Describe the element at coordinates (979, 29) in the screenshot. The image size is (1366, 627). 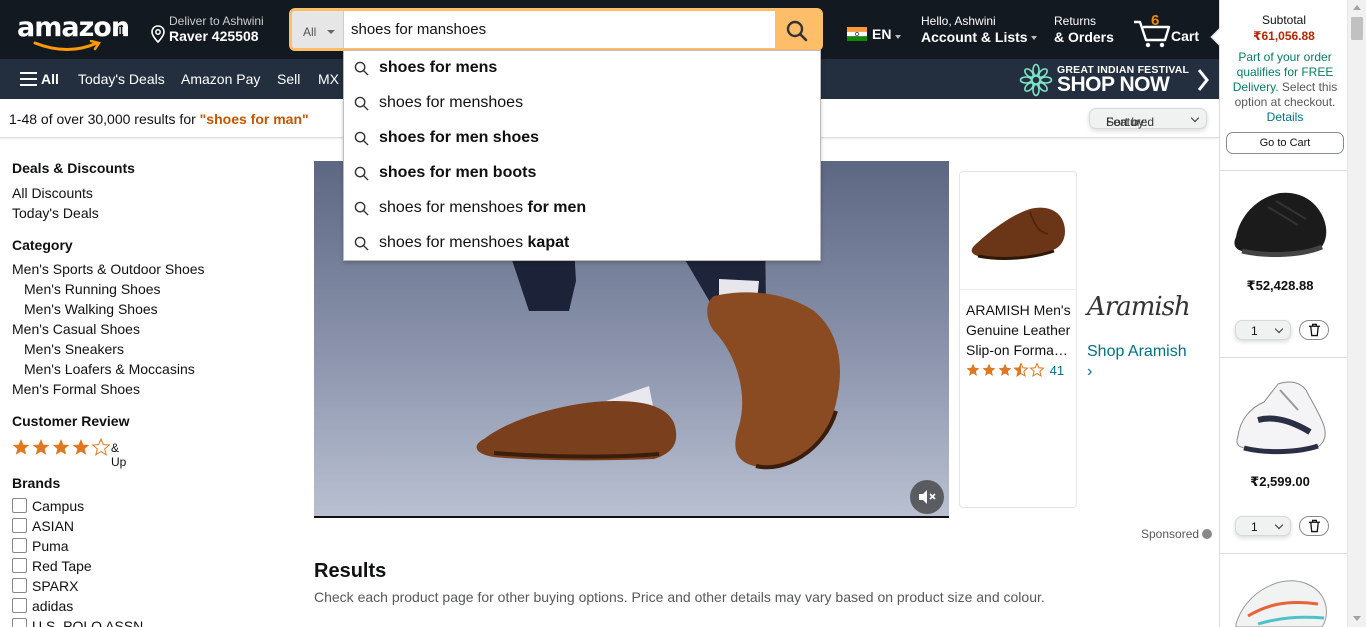
I see `account-and-lists: Hello, Ashwini Account & Lists` at that location.